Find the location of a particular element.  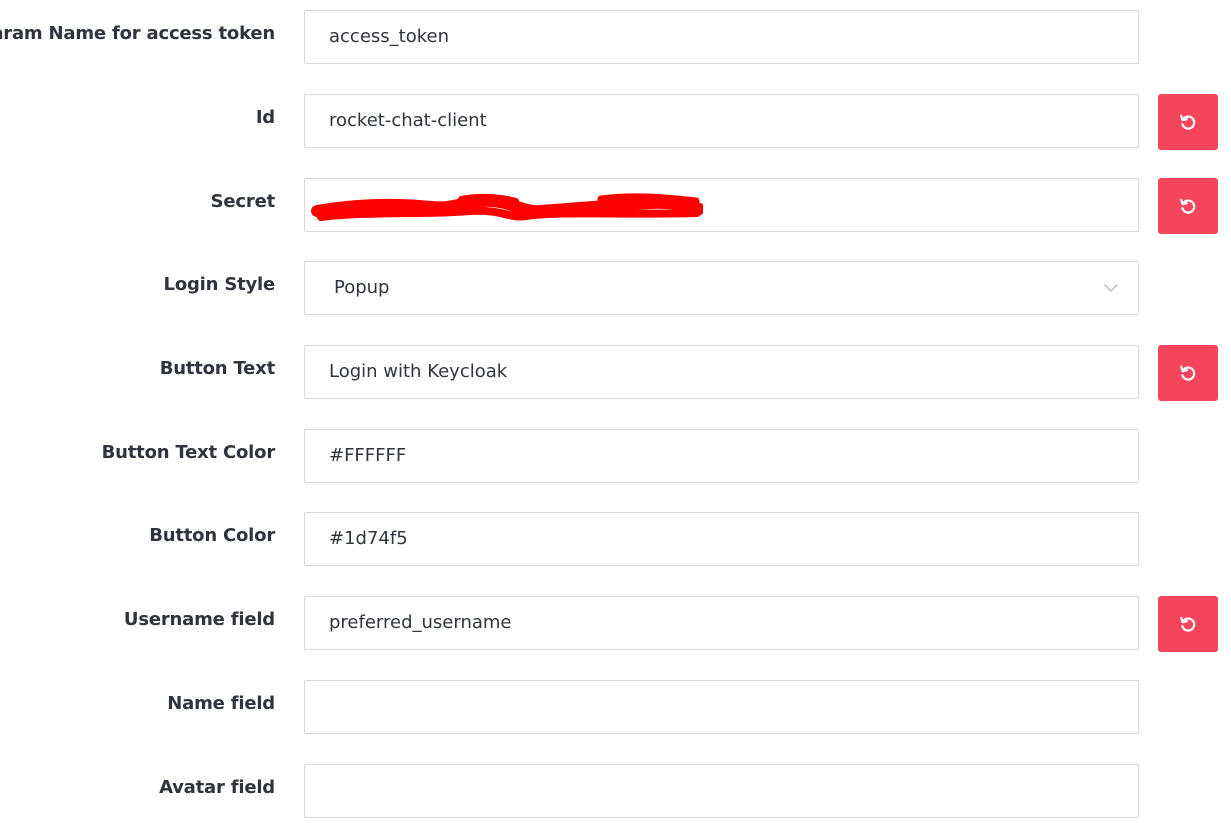

id-value: rocket-chat-client is located at coordinates (408, 120).